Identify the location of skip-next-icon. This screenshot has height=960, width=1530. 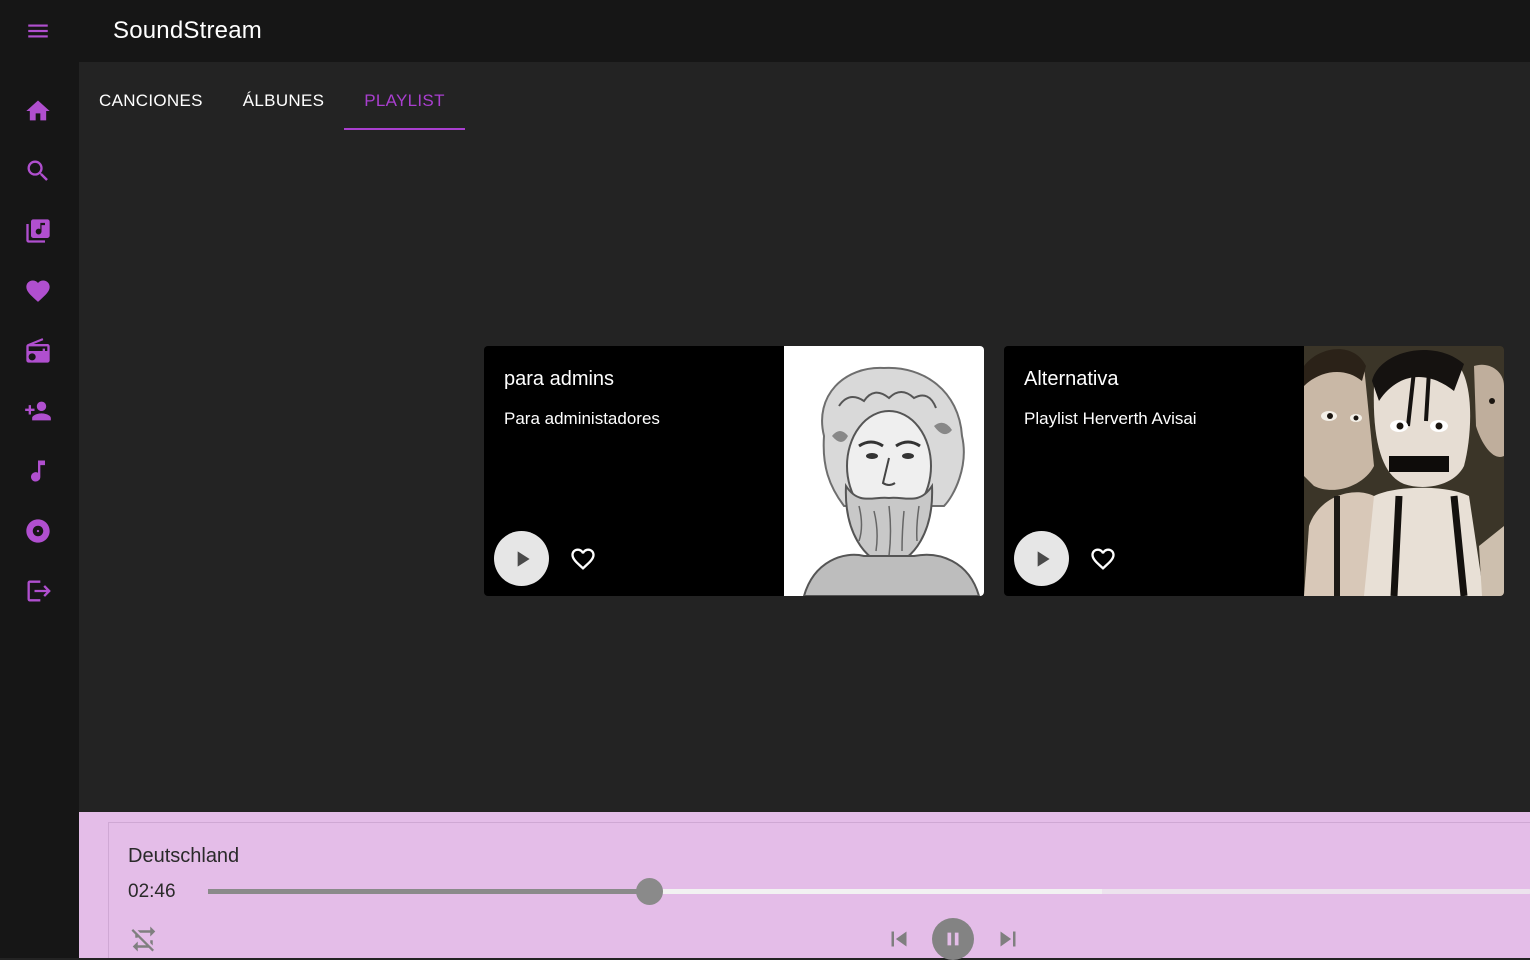
(1008, 939).